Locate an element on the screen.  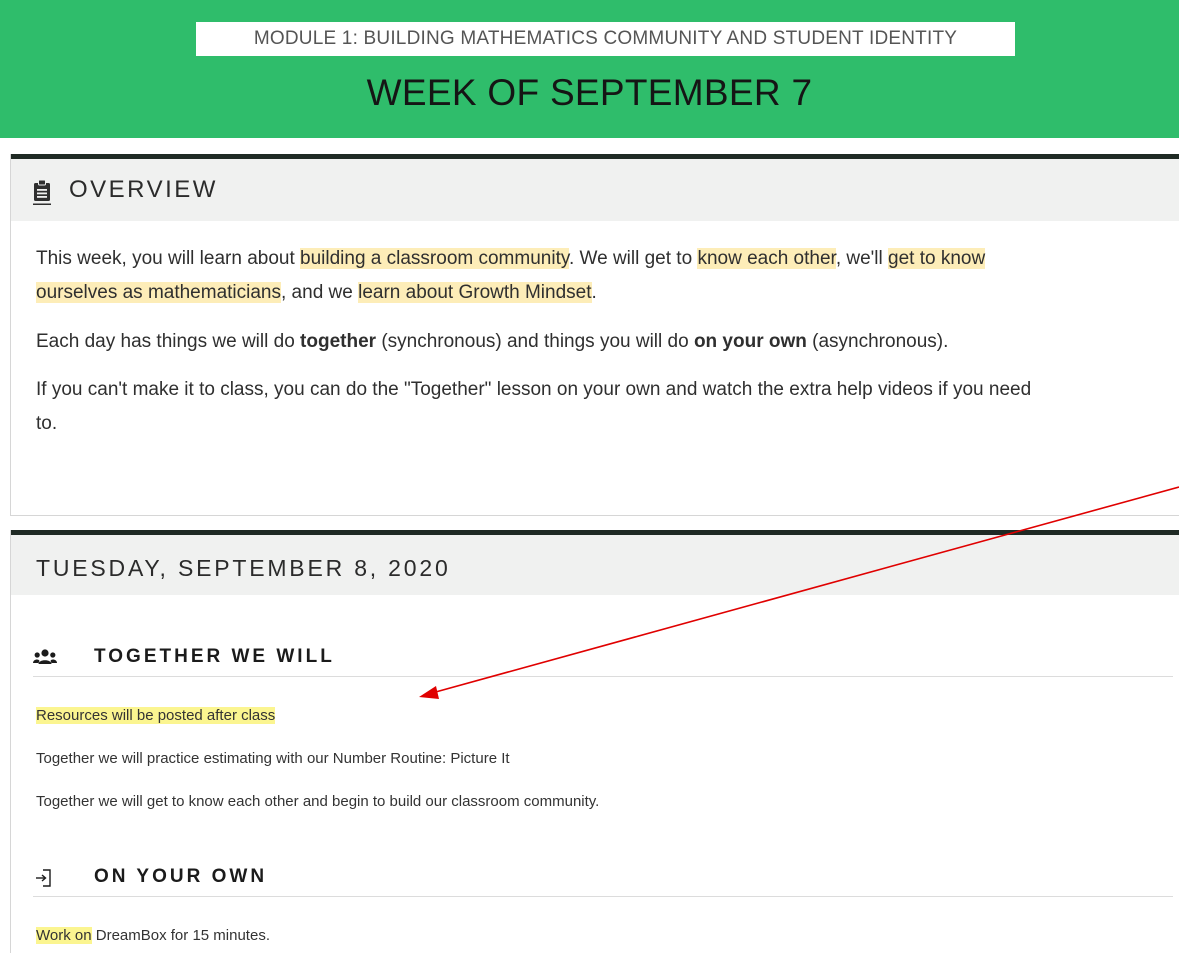
overview-text: to. is located at coordinates (47, 423).